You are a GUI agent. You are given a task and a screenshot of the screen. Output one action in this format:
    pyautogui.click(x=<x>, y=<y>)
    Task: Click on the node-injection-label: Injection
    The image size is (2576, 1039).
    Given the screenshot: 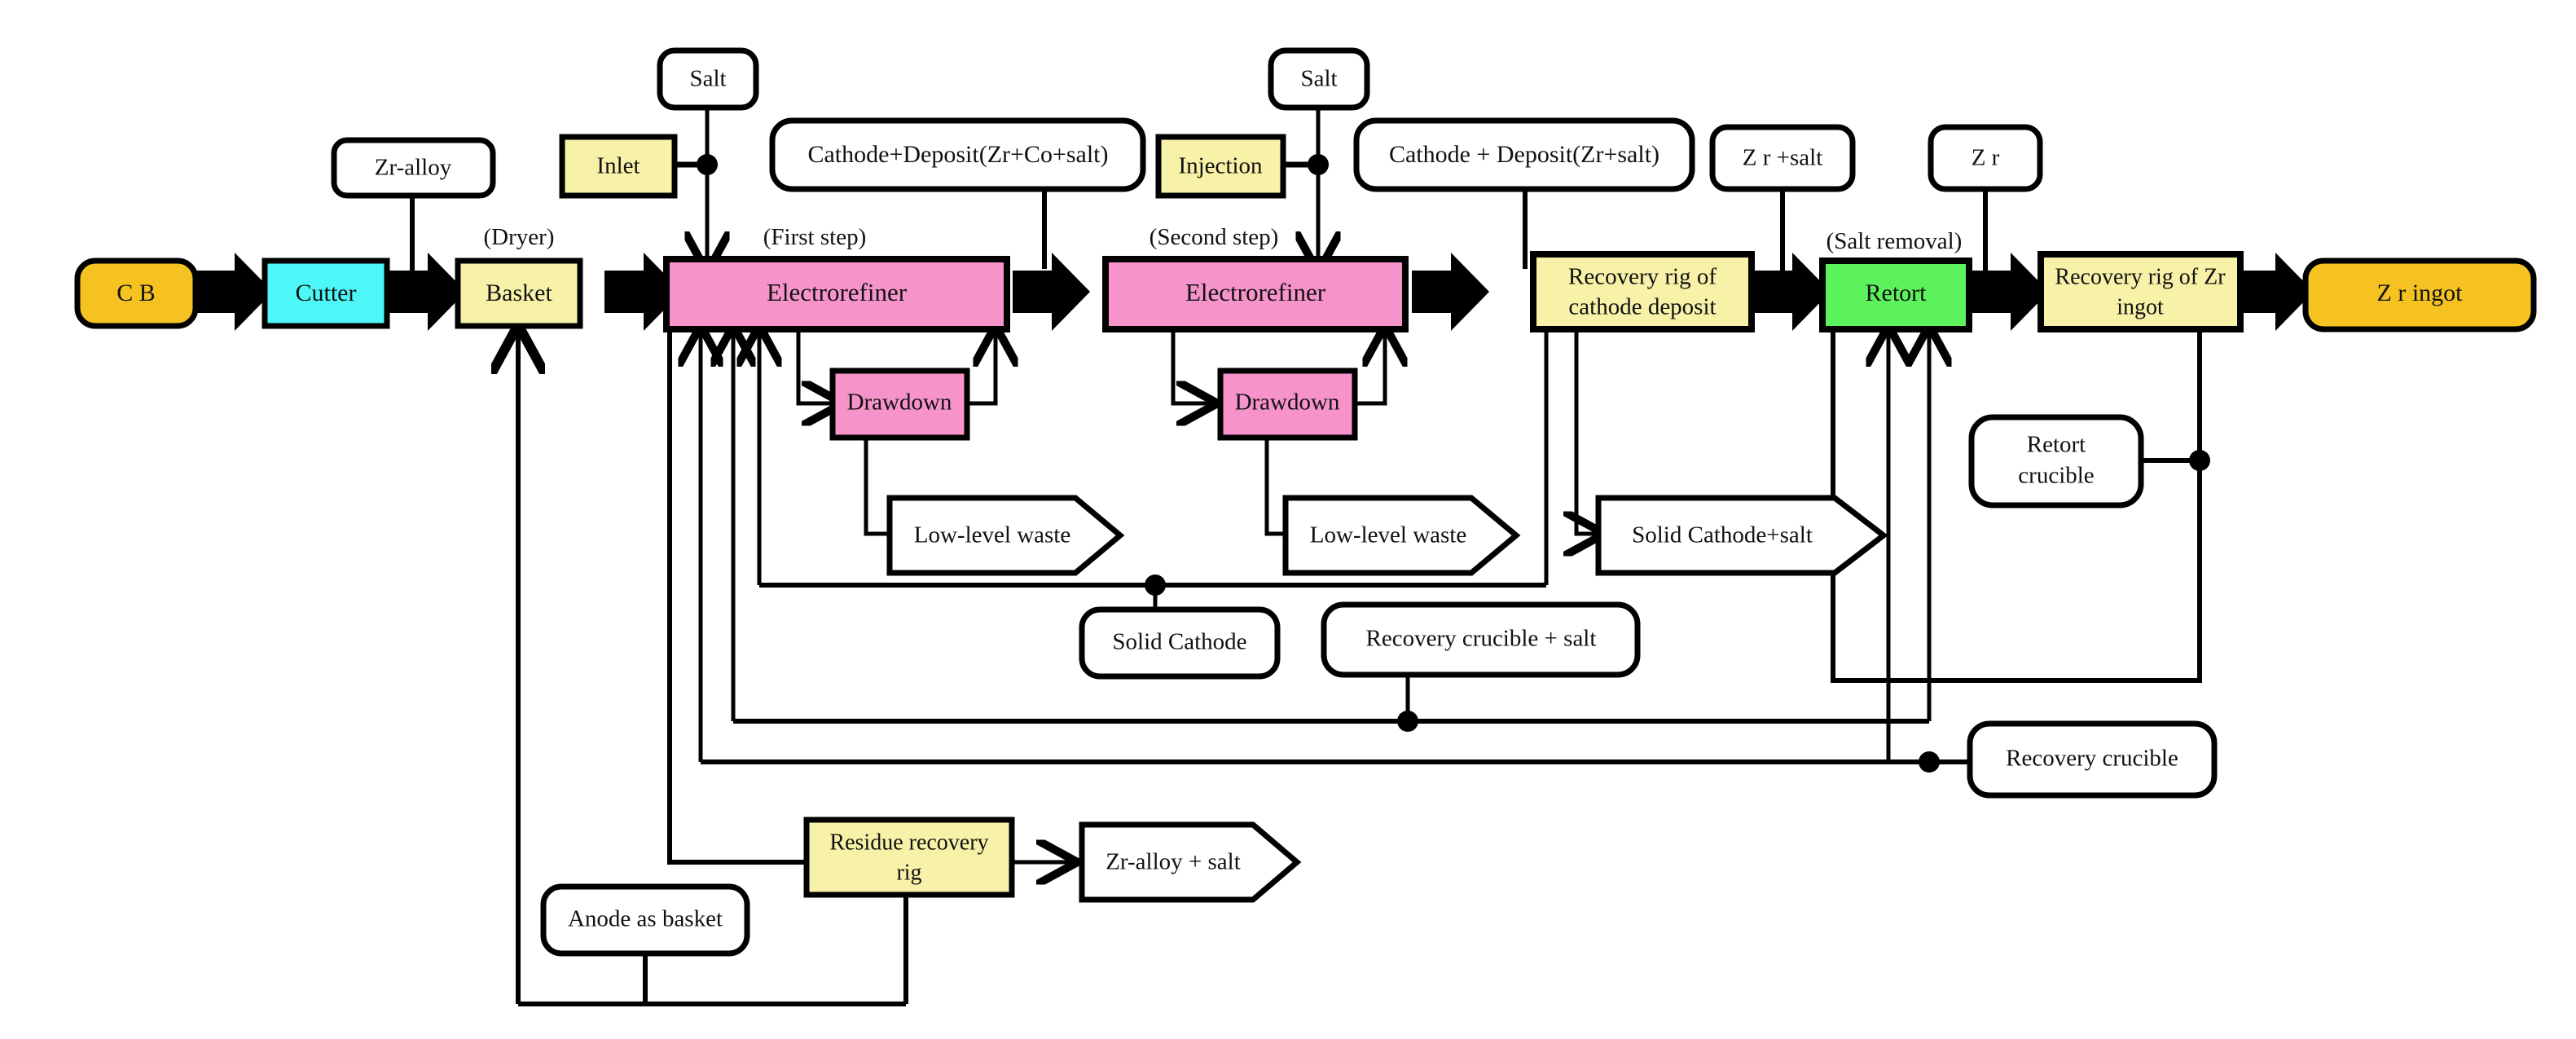 What is the action you would take?
    pyautogui.click(x=1220, y=166)
    